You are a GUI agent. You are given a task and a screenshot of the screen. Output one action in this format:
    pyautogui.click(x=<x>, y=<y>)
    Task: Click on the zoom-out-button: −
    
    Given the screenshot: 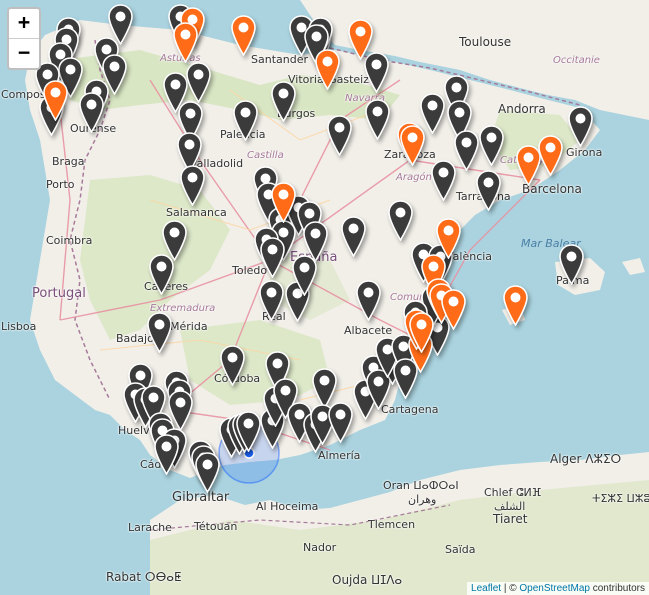 What is the action you would take?
    pyautogui.click(x=24, y=53)
    